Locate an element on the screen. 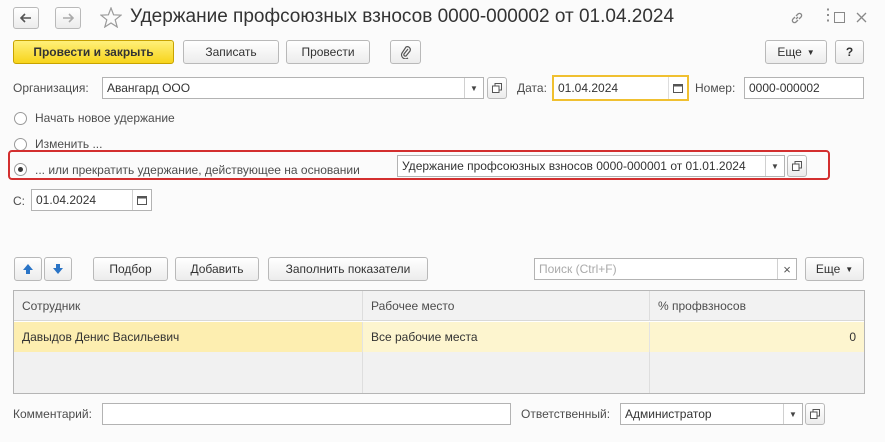 This screenshot has width=885, height=442. date-field: 01.04.2024 is located at coordinates (620, 88).